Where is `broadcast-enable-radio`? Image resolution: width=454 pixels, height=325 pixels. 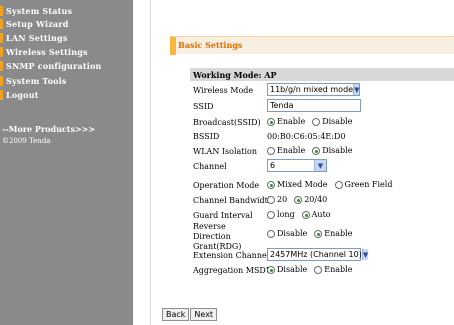 broadcast-enable-radio is located at coordinates (271, 121).